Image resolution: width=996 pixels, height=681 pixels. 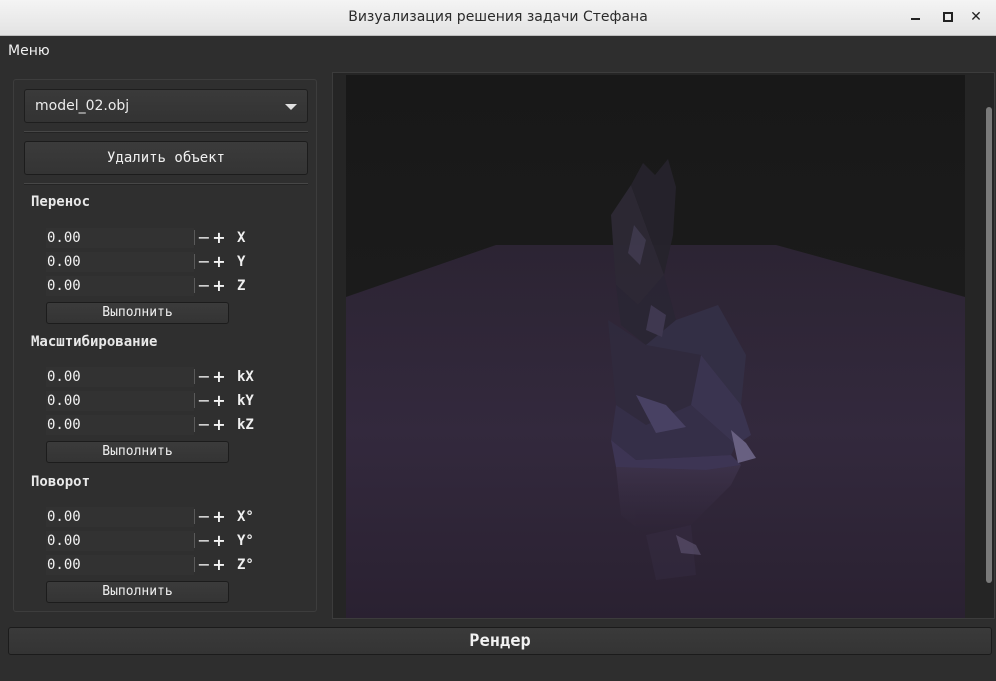 I want to click on menu-bar: Меню, so click(x=498, y=51).